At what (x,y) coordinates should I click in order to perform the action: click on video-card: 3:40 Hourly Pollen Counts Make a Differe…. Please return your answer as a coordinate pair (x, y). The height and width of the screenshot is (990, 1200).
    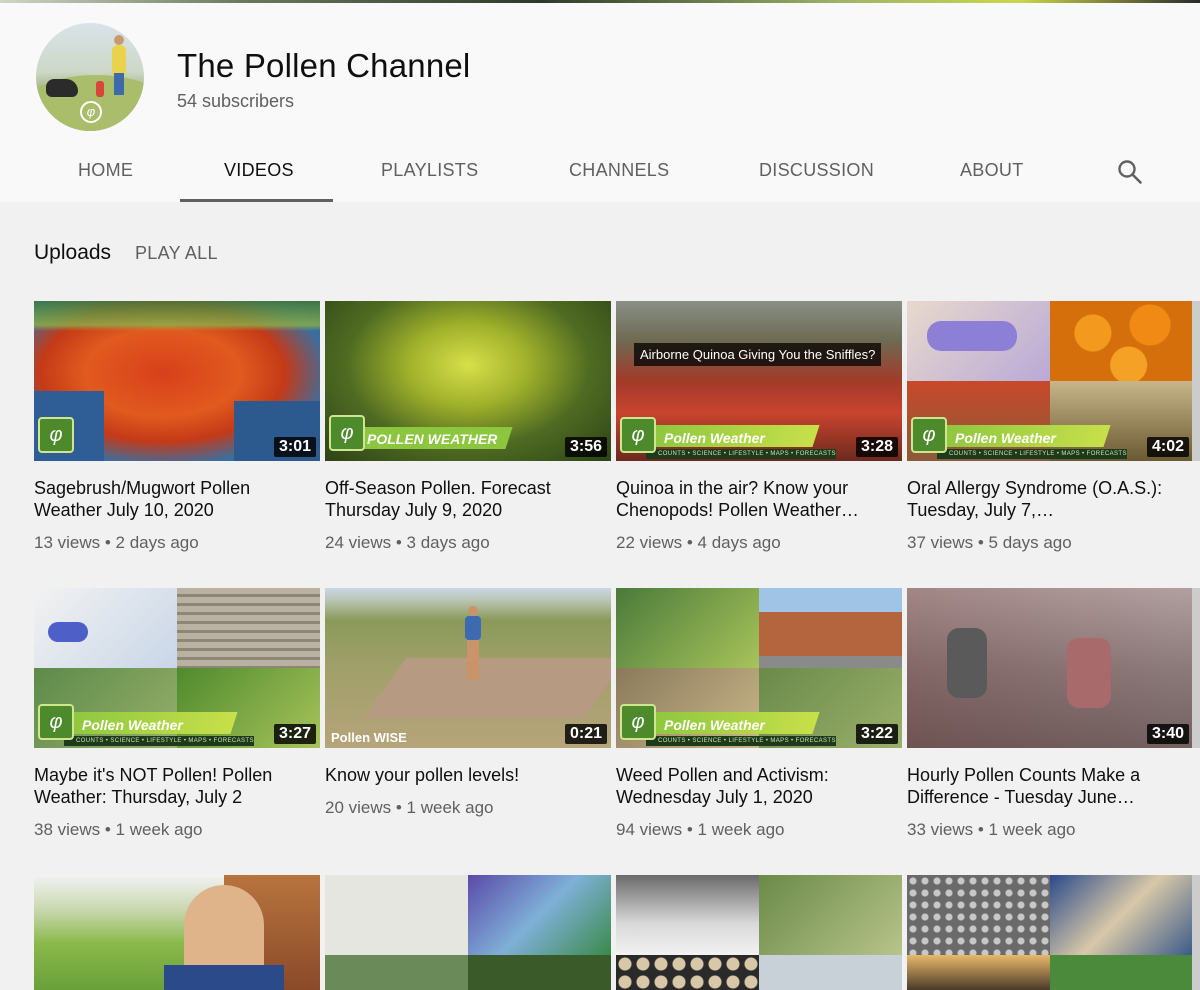
    Looking at the image, I should click on (1050, 714).